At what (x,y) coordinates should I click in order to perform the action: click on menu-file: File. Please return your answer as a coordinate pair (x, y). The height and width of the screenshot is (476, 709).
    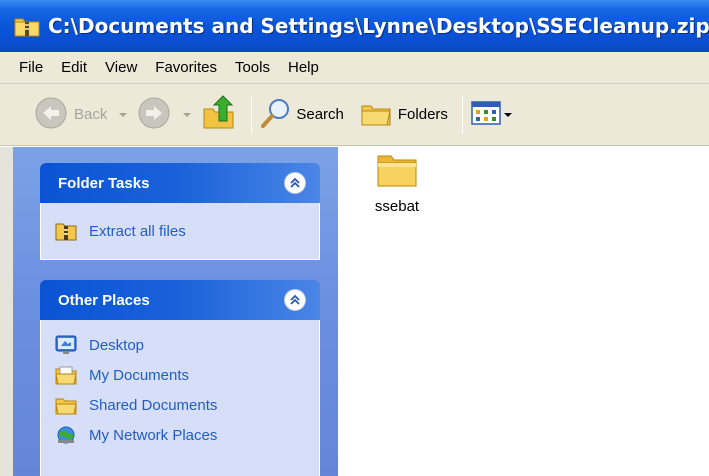
    Looking at the image, I should click on (31, 67).